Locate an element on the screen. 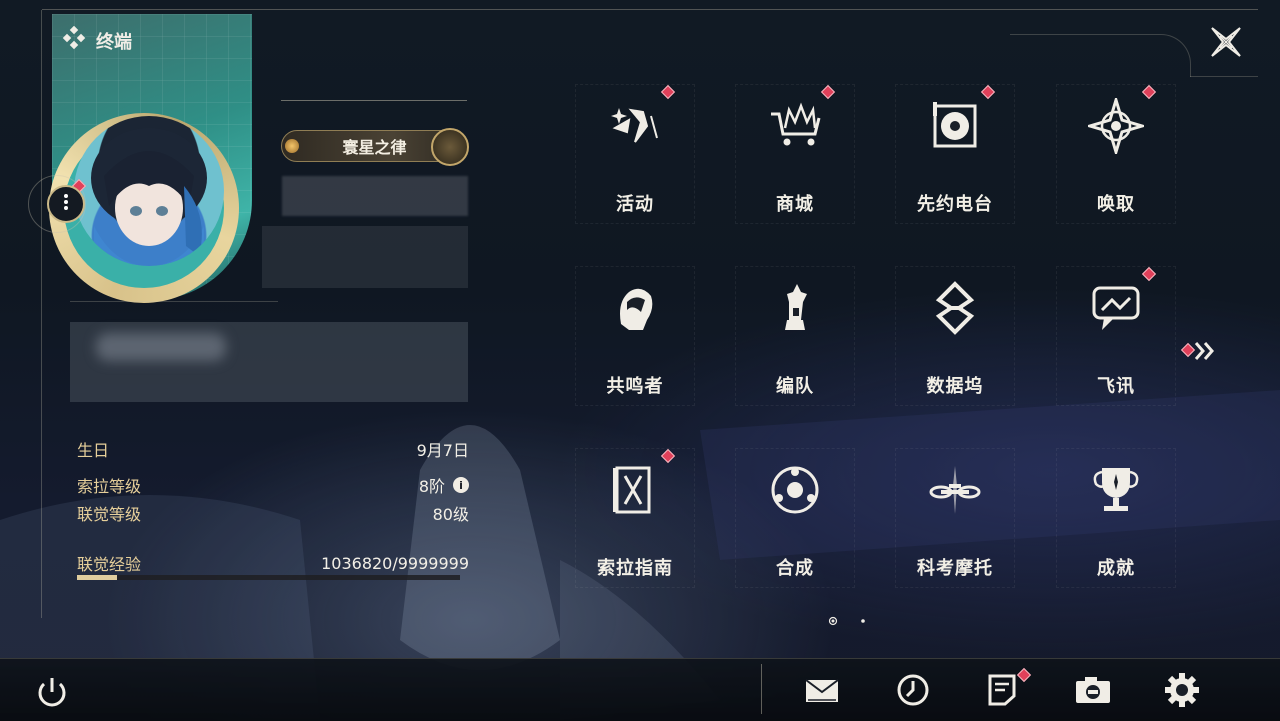  menu-item-label: 编队 is located at coordinates (795, 386).